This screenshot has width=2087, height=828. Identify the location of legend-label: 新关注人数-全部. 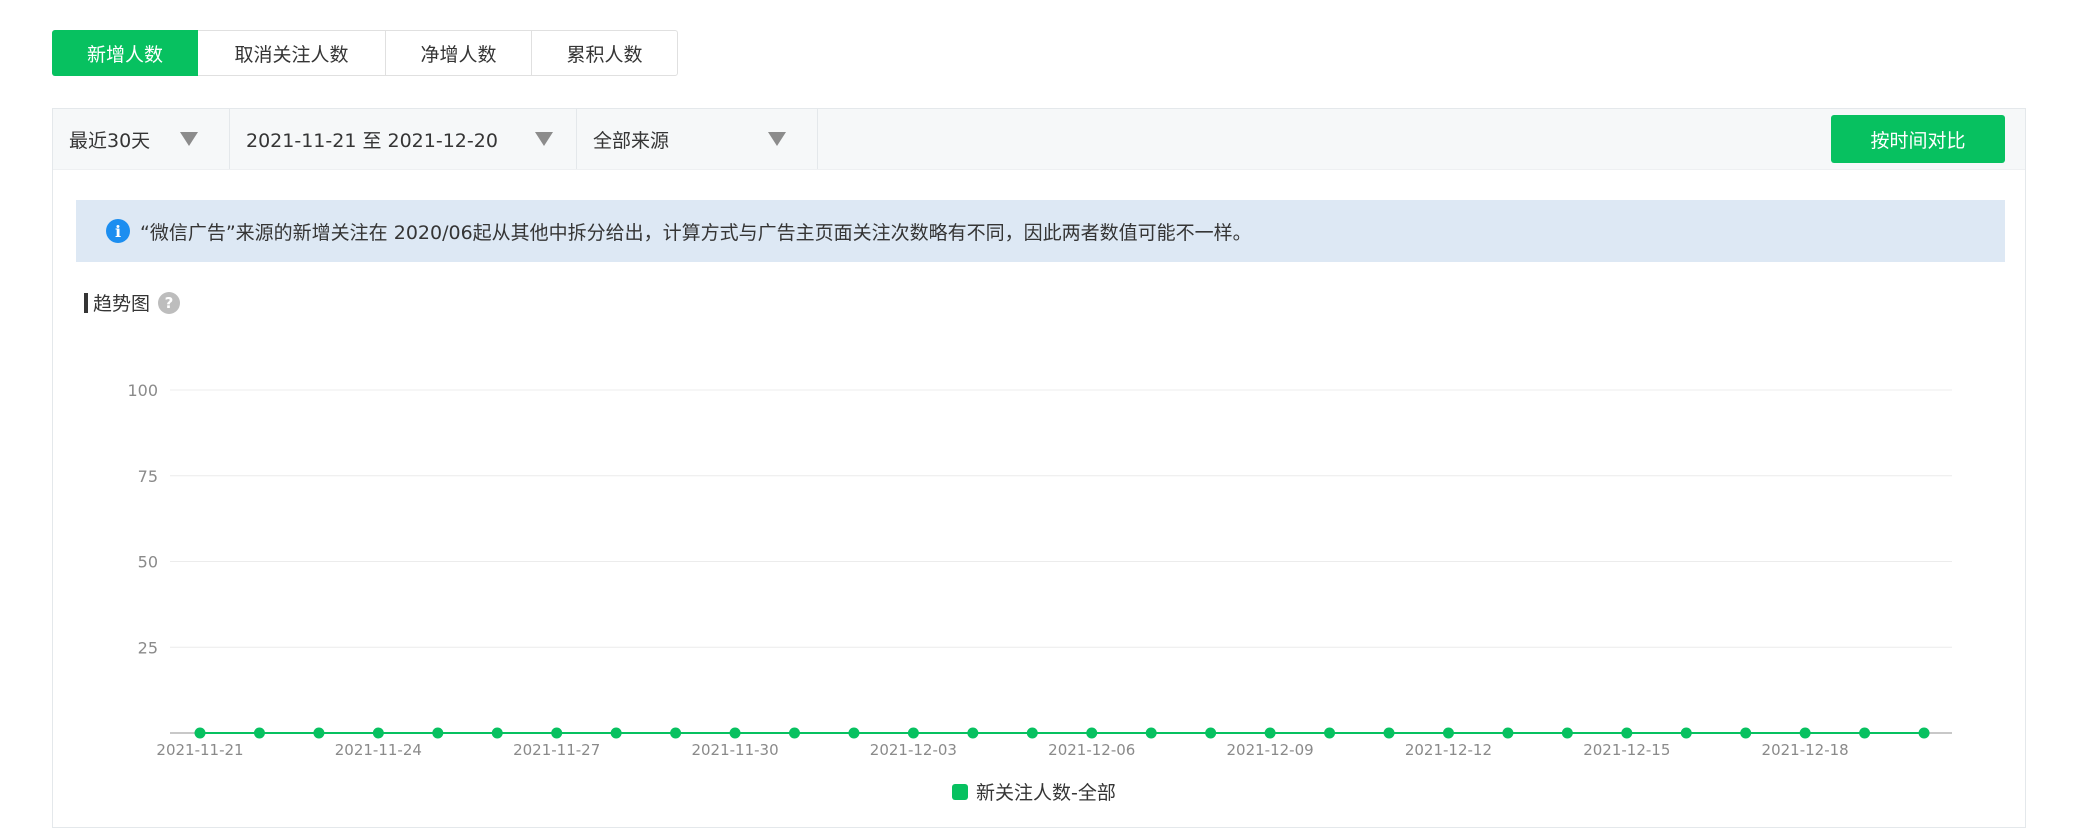
(1046, 793).